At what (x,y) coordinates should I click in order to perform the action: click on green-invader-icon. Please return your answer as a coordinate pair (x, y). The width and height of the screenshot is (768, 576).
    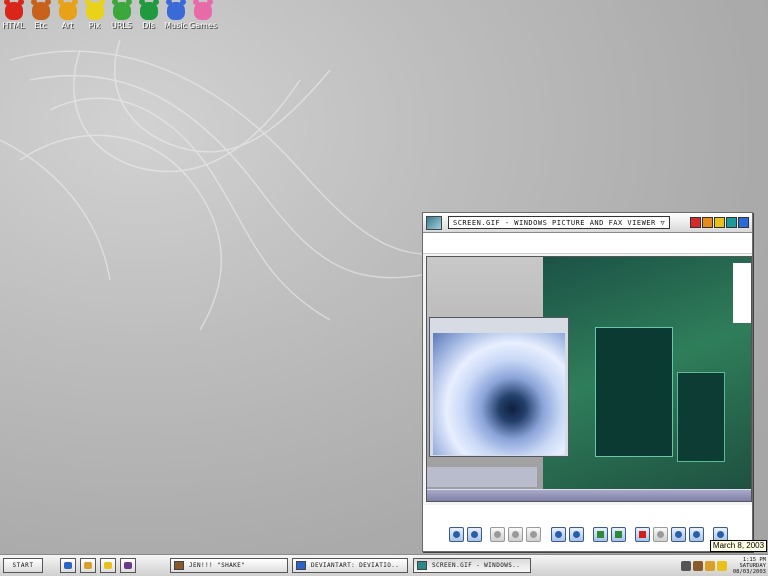
    Looking at the image, I should click on (121, 10).